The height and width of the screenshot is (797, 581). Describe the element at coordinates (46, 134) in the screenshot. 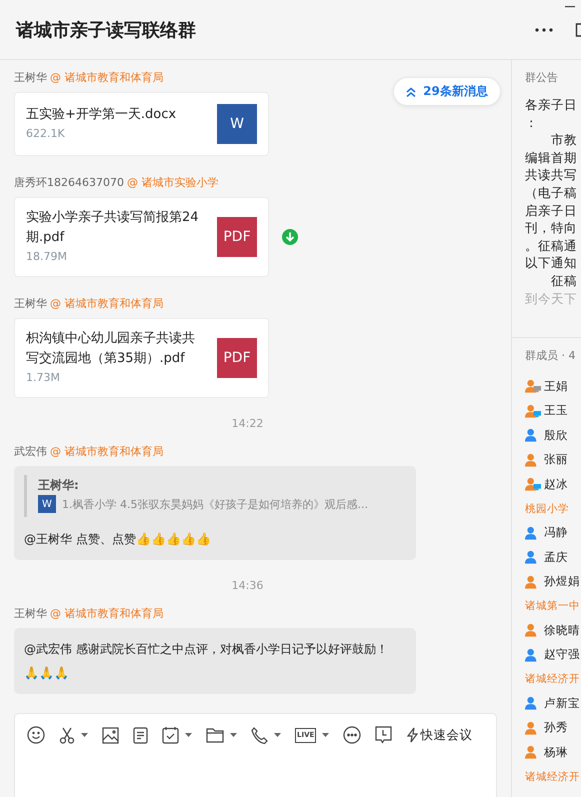

I see `file-size: 622.1K` at that location.